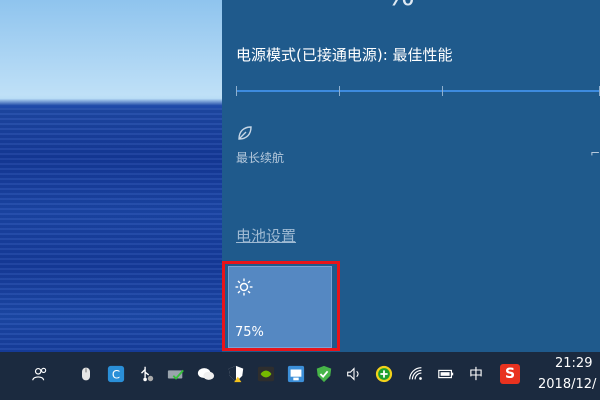  I want to click on brightness-tile: 75%, so click(280, 307).